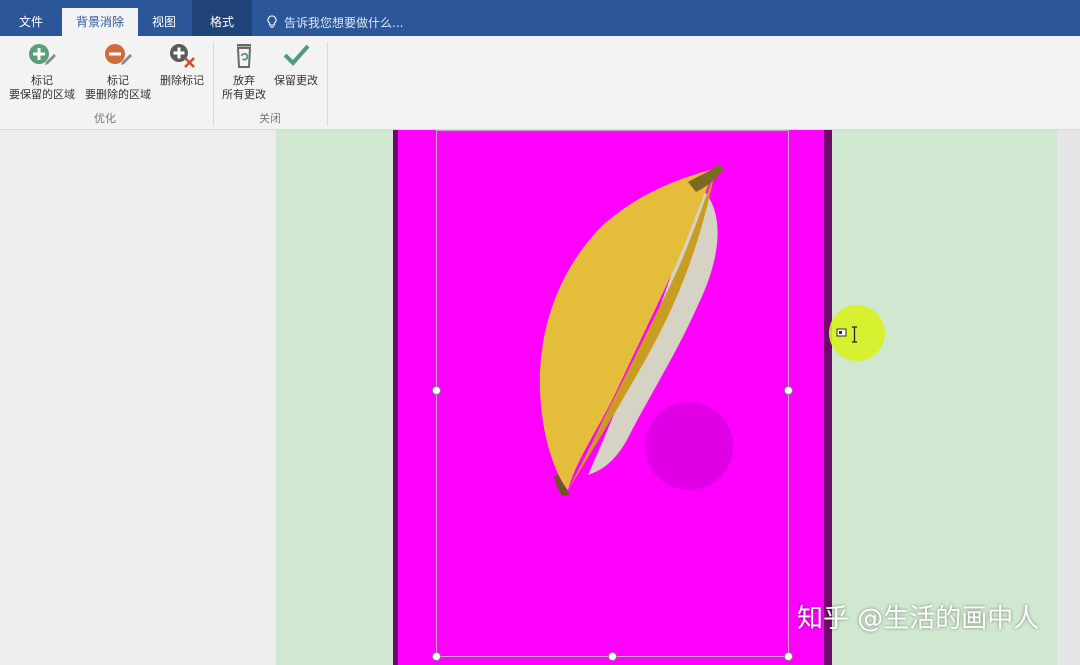 This screenshot has height=665, width=1080. I want to click on discard-trash-icon, so click(244, 56).